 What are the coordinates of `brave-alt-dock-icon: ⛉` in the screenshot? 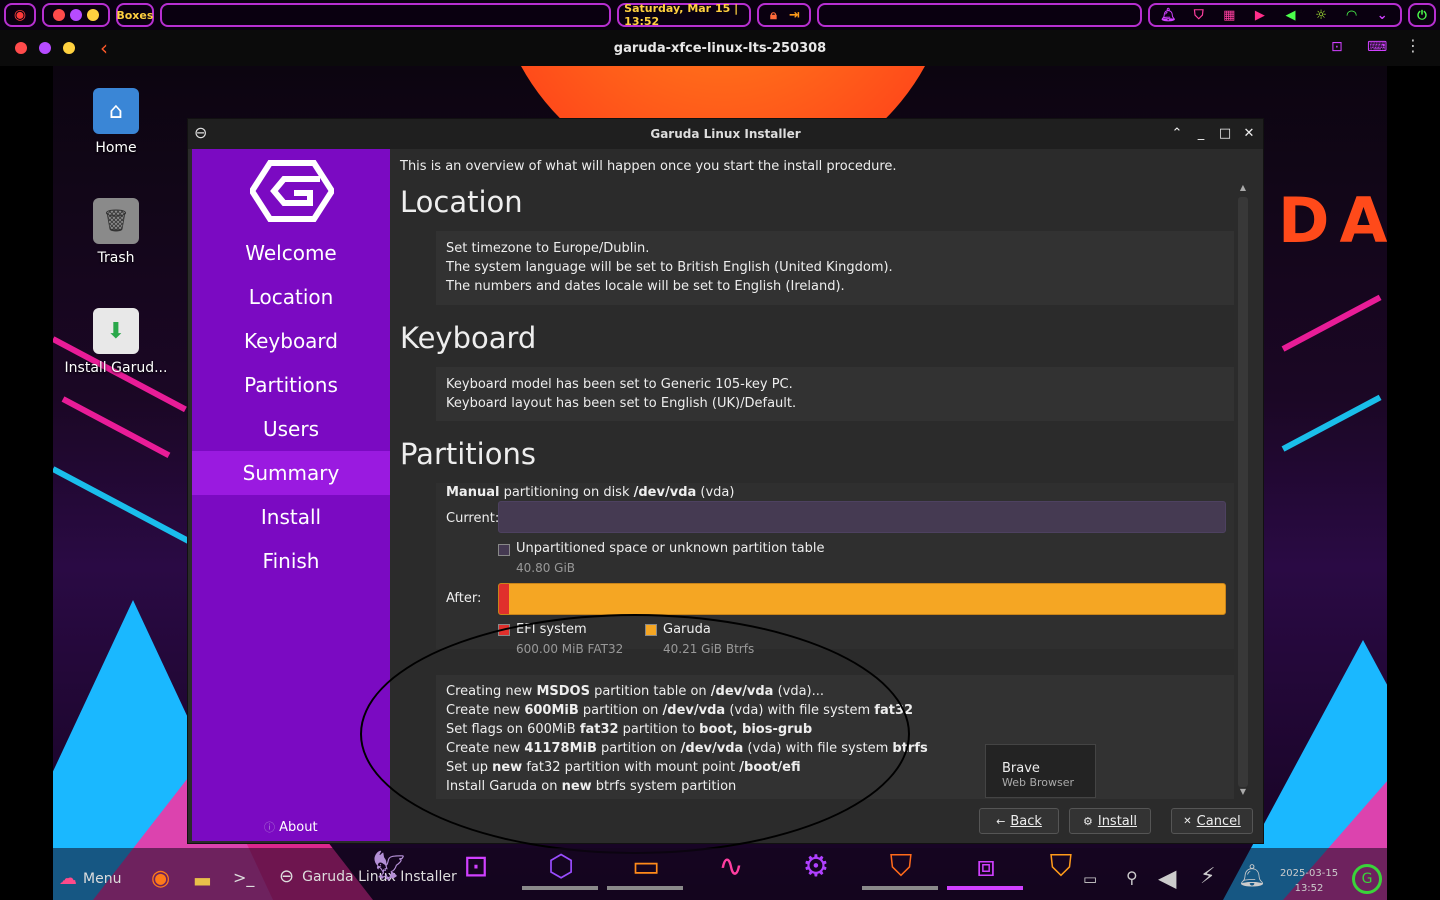 It's located at (1061, 866).